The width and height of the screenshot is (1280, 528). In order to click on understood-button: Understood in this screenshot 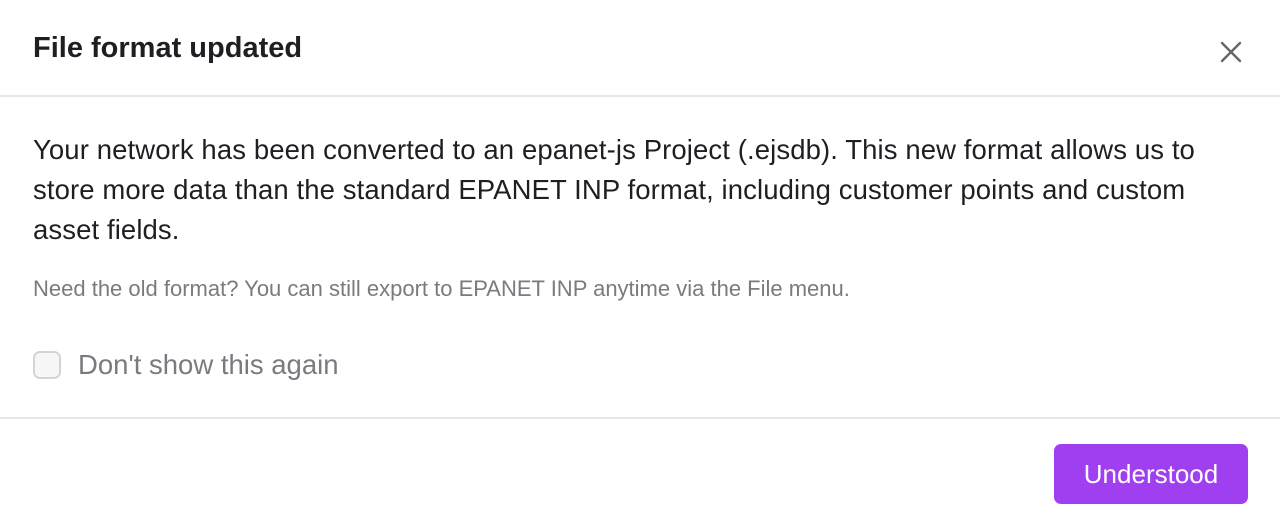, I will do `click(1151, 474)`.